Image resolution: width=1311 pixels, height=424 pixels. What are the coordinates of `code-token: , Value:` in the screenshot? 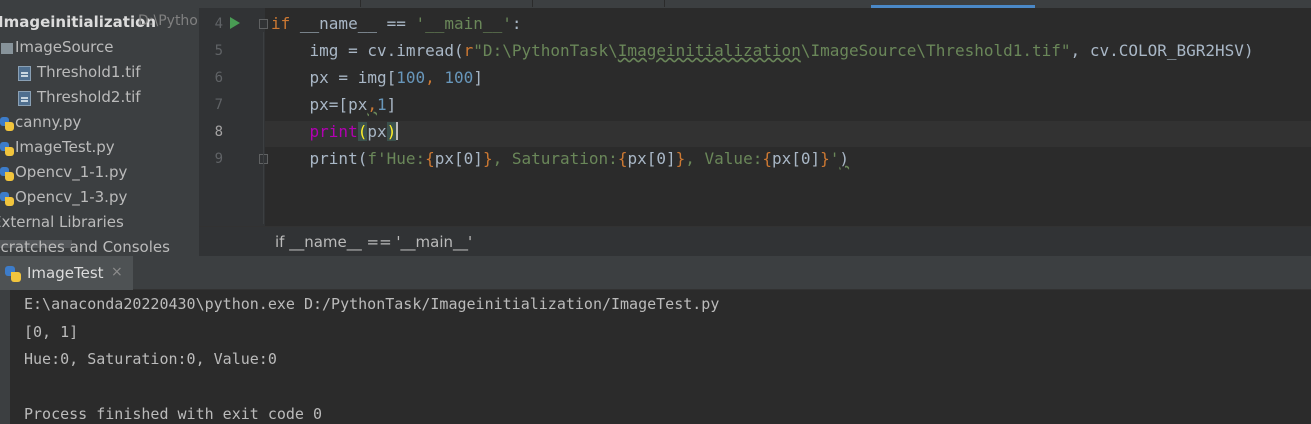 It's located at (724, 158).